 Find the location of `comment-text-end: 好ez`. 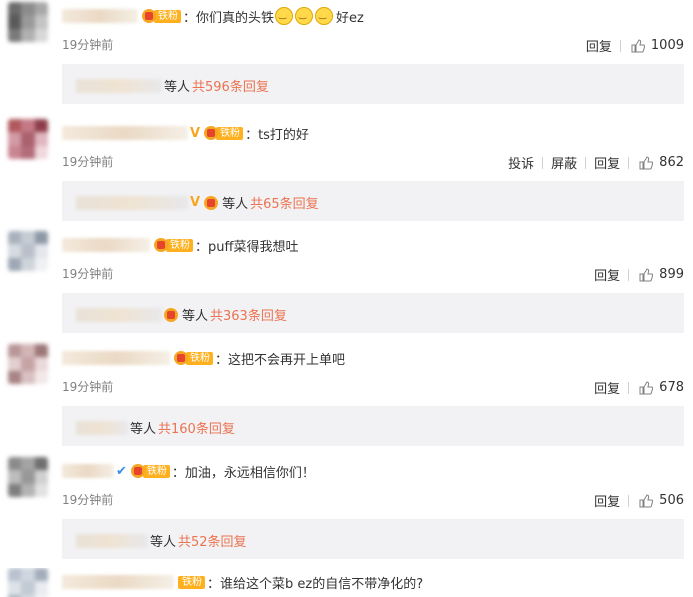

comment-text-end: 好ez is located at coordinates (350, 18).